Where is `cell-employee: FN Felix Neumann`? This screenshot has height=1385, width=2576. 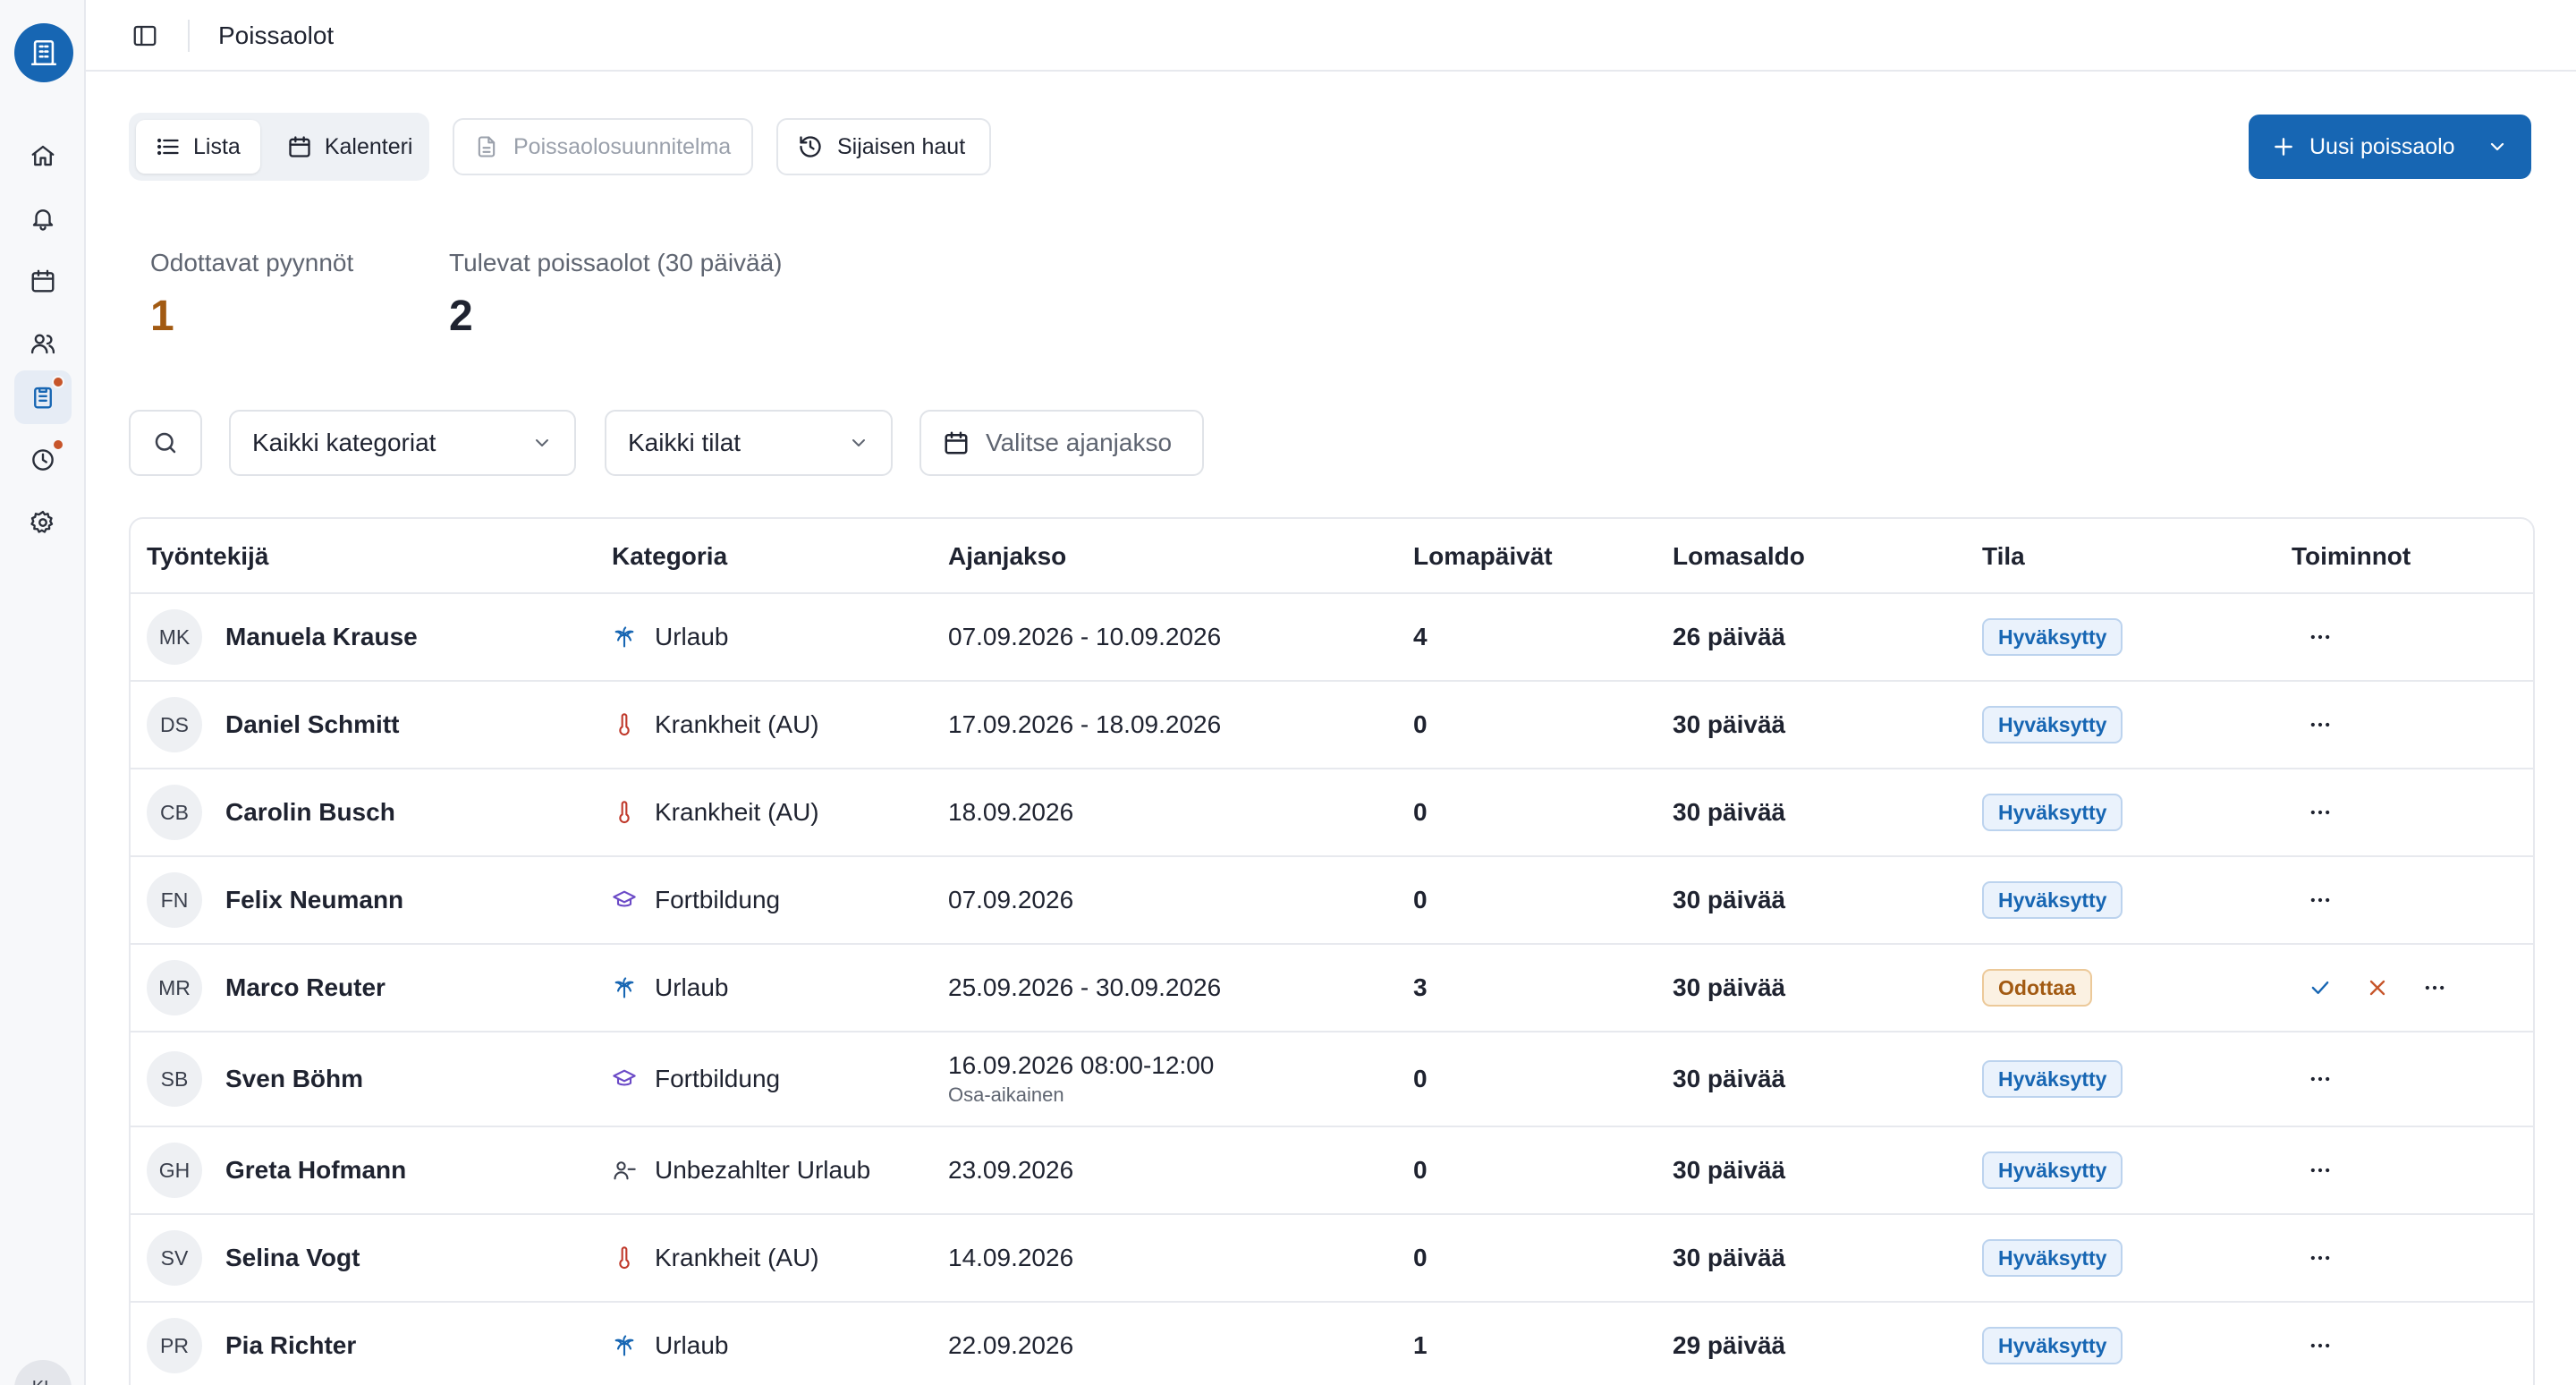
cell-employee: FN Felix Neumann is located at coordinates (275, 900).